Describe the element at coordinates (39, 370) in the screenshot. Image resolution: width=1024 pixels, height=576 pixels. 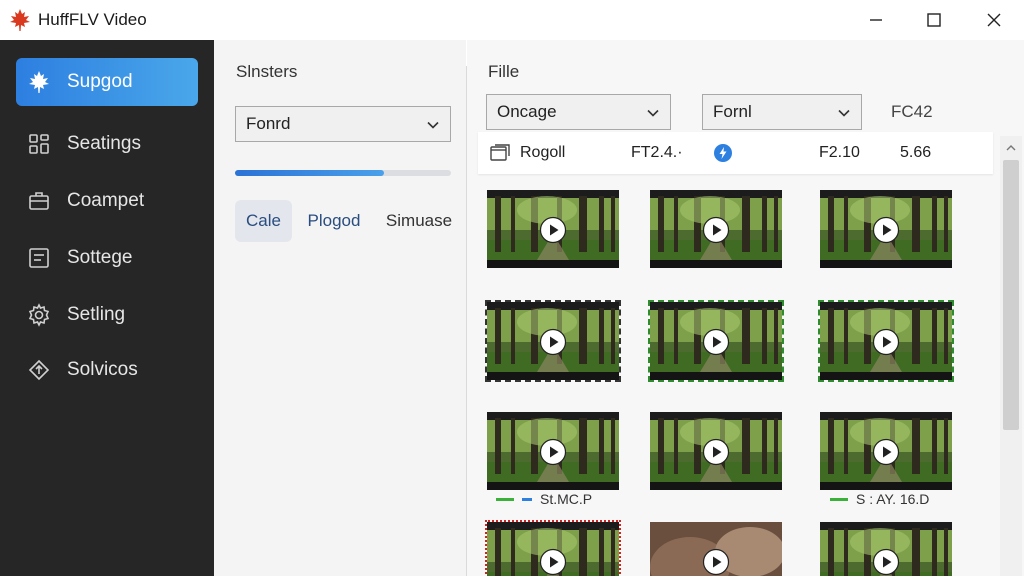
I see `diamond-arrow-icon` at that location.